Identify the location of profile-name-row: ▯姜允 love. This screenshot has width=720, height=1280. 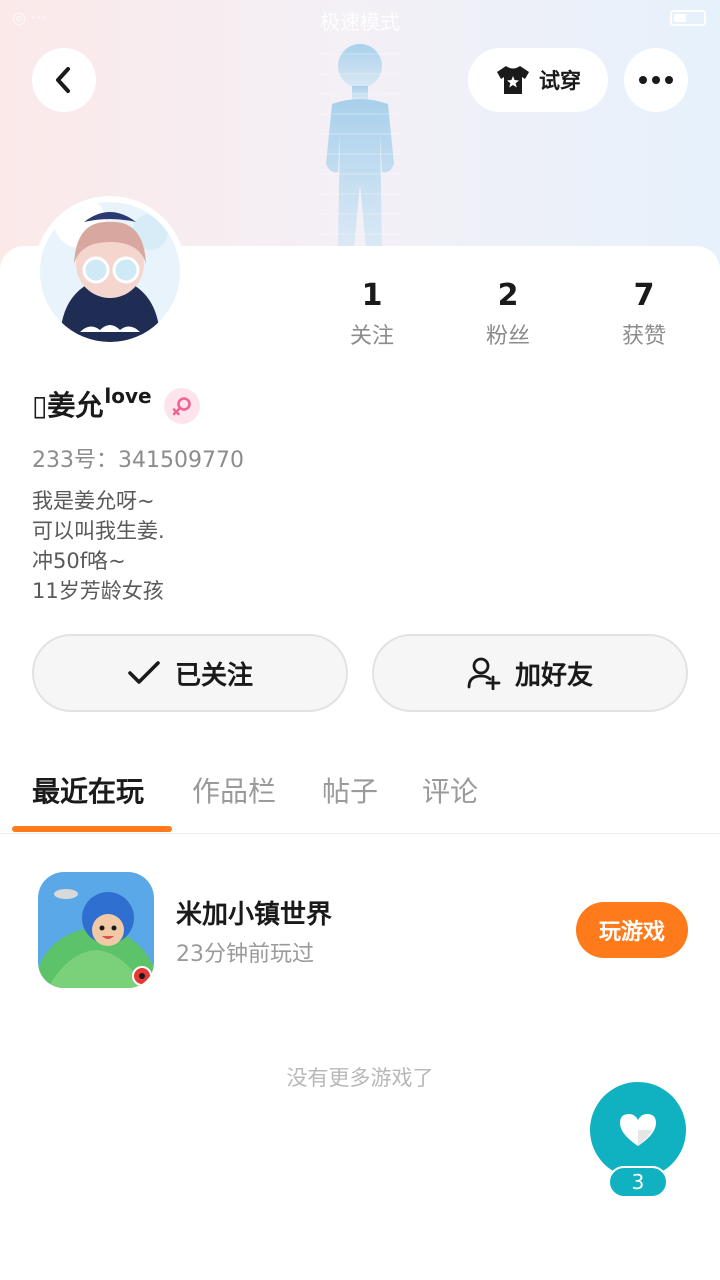
(116, 406).